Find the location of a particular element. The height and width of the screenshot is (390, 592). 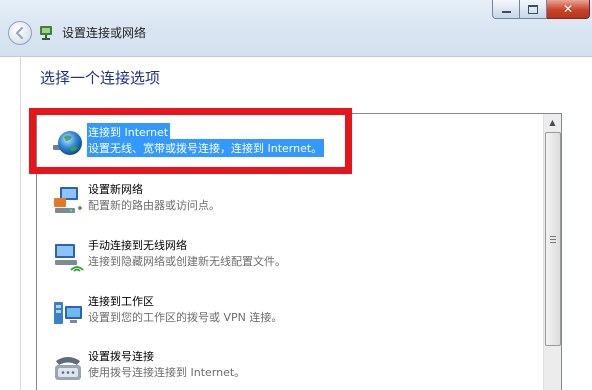

maximize-button is located at coordinates (533, 9).